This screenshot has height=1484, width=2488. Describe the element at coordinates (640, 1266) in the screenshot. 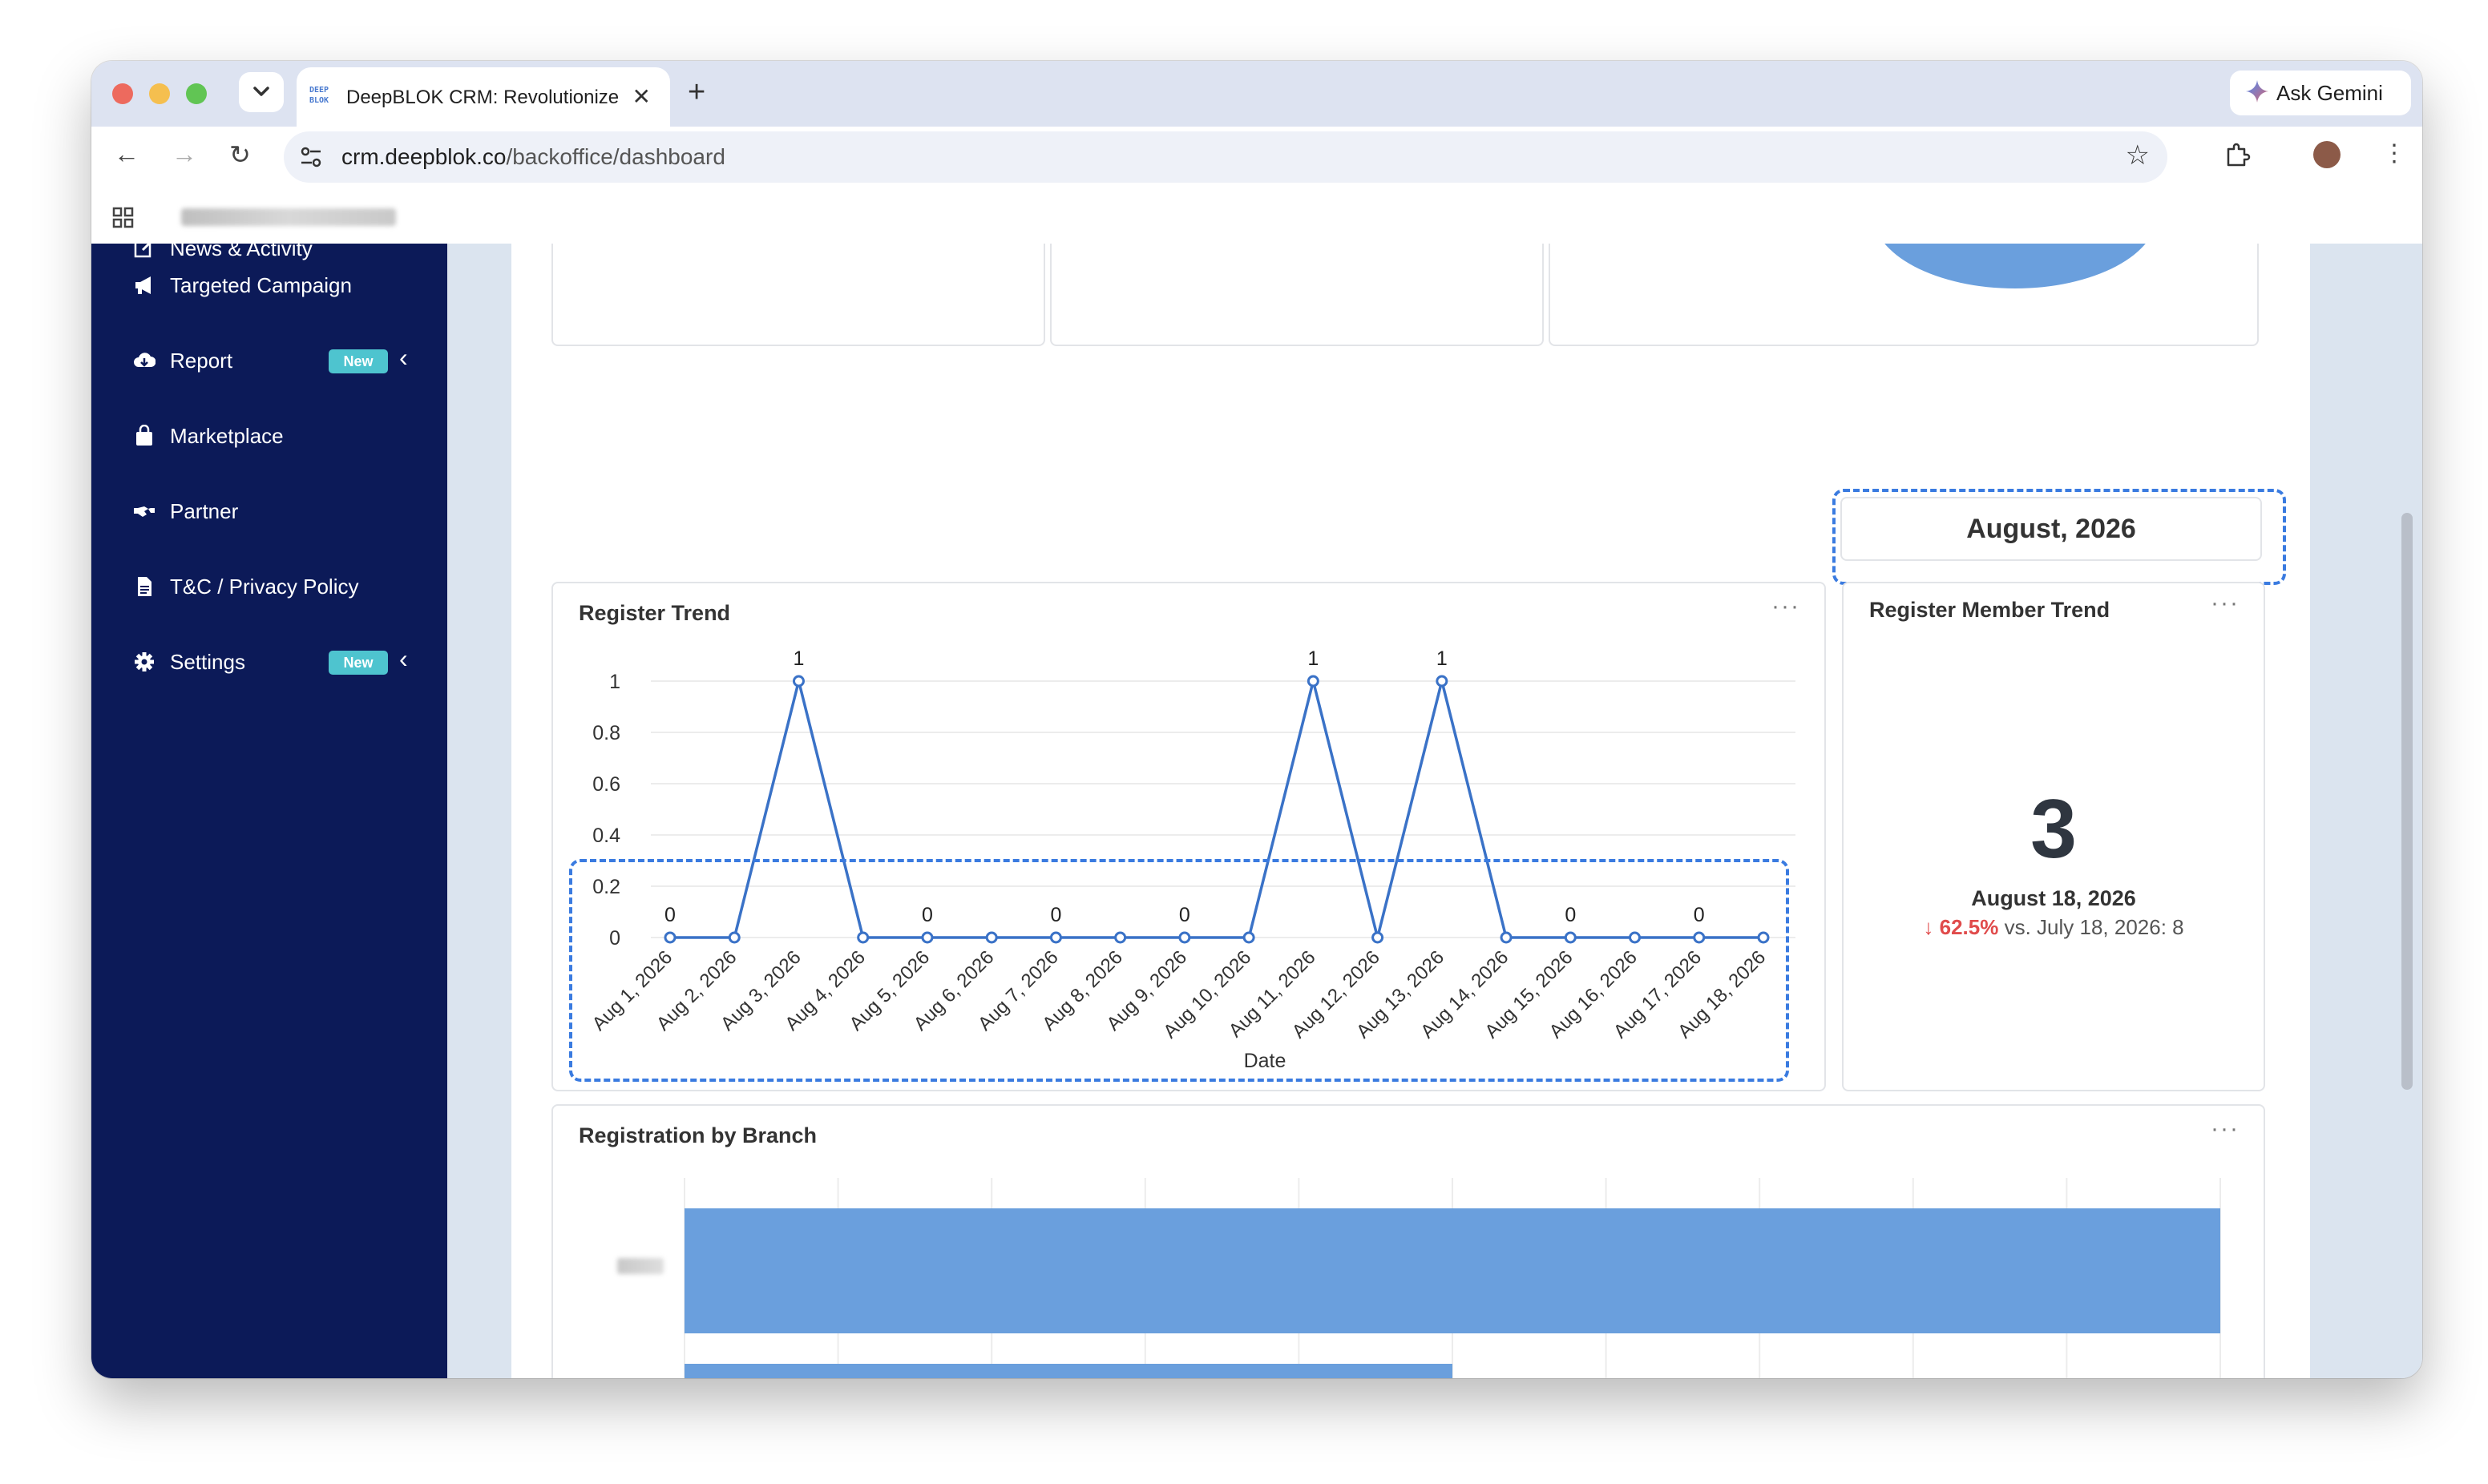

I see `blurred-branch-label` at that location.